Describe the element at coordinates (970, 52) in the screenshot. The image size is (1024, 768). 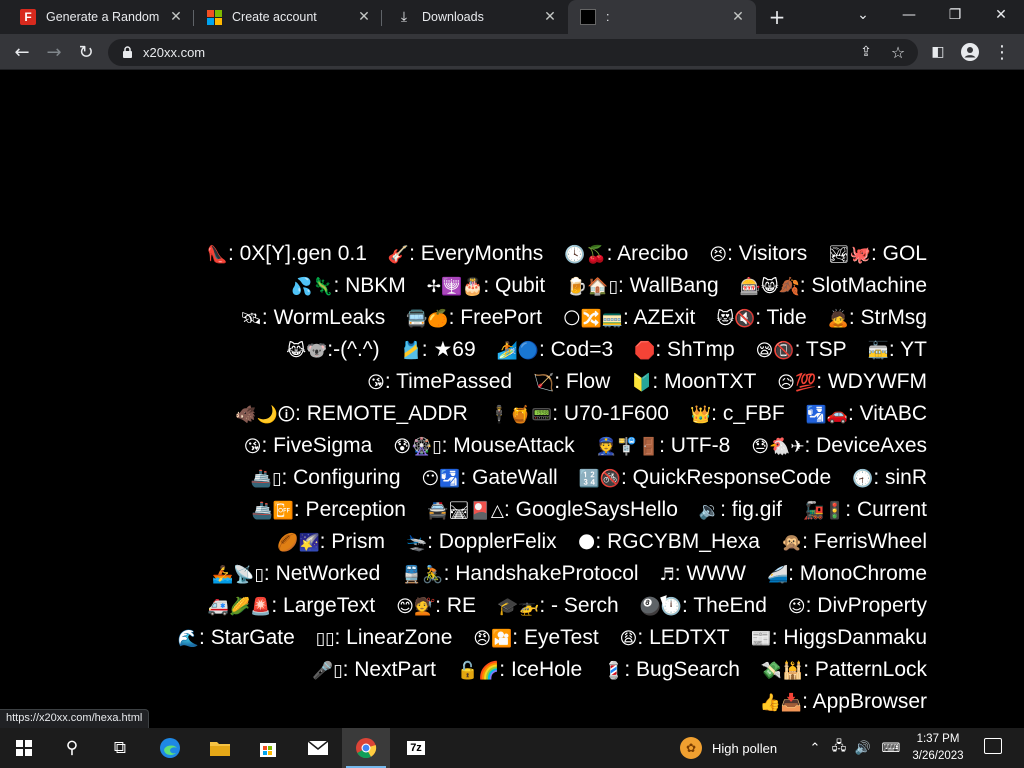
I see `profile-icon` at that location.